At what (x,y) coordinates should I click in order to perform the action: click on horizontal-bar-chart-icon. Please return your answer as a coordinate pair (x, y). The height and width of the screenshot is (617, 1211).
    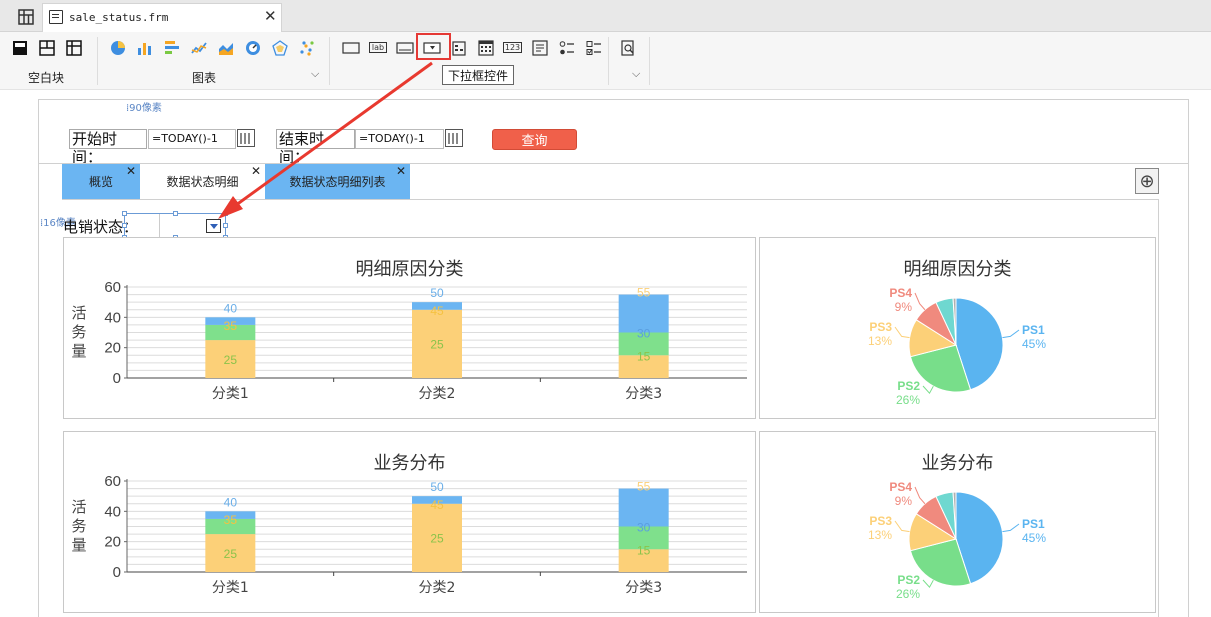
    Looking at the image, I should click on (172, 48).